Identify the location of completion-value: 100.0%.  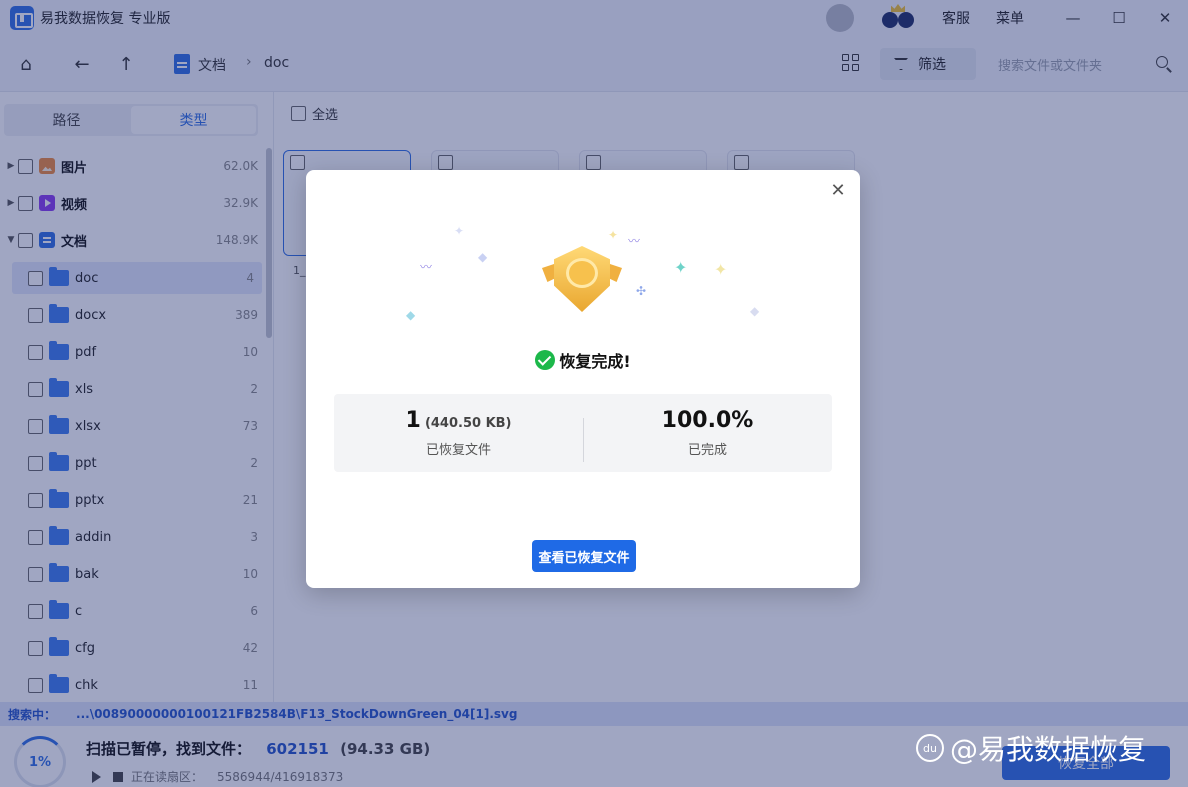
(707, 420).